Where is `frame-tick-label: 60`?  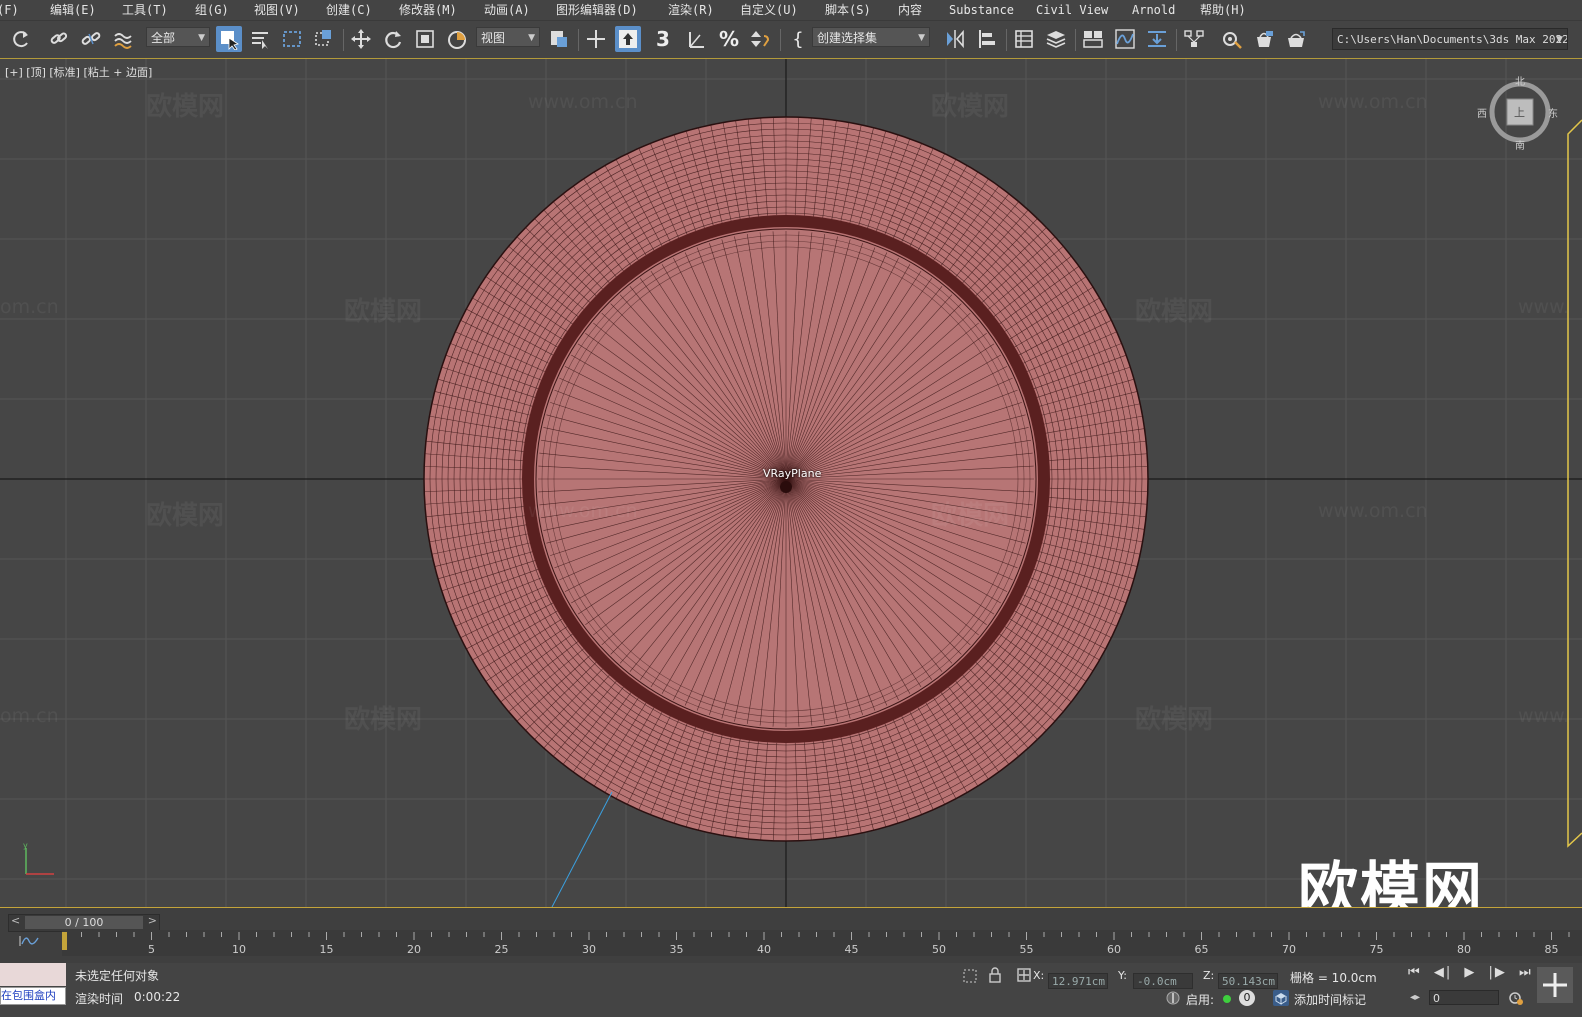 frame-tick-label: 60 is located at coordinates (1114, 949).